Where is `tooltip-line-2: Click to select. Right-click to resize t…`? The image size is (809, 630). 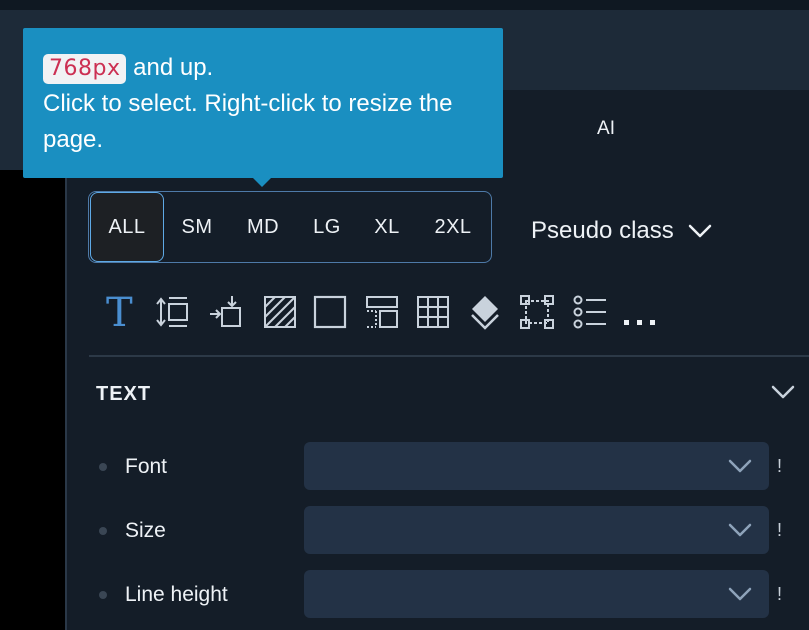
tooltip-line-2: Click to select. Right-click to resize t… is located at coordinates (248, 121).